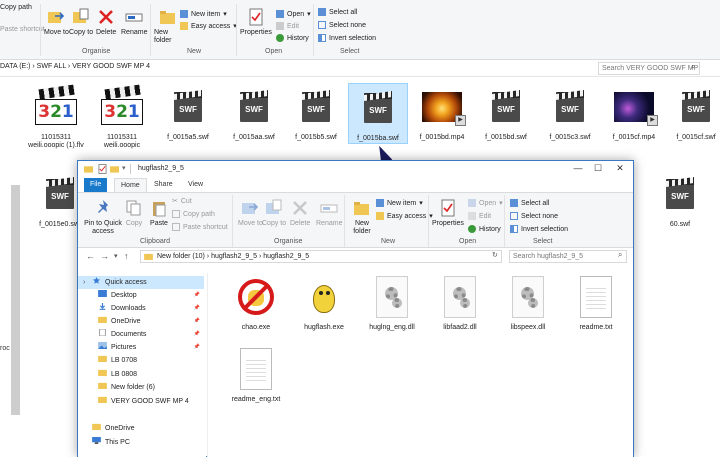 The width and height of the screenshot is (720, 457). Describe the element at coordinates (256, 22) in the screenshot. I see `bg-properties-button: Properties` at that location.